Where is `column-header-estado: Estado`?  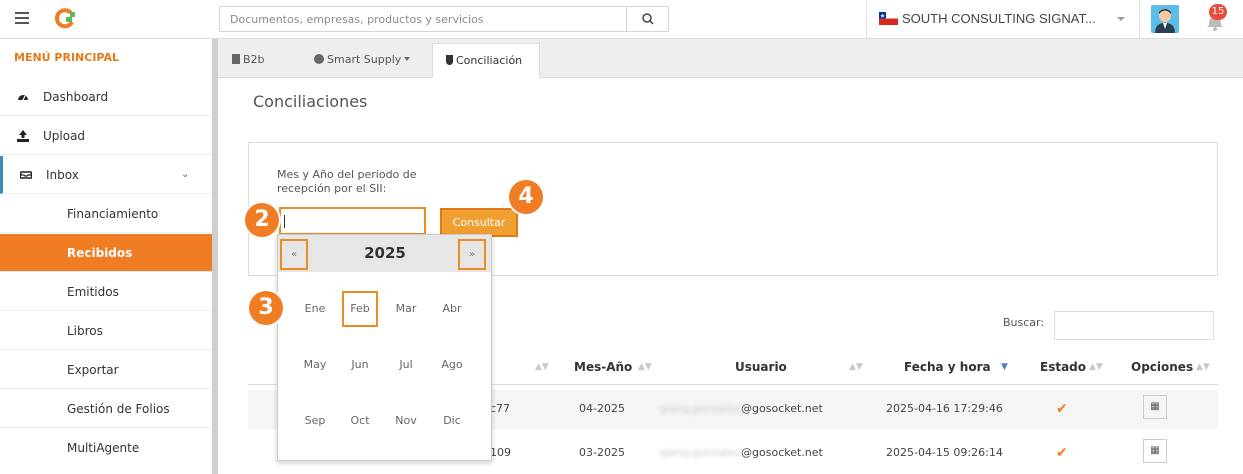 column-header-estado: Estado is located at coordinates (1063, 367).